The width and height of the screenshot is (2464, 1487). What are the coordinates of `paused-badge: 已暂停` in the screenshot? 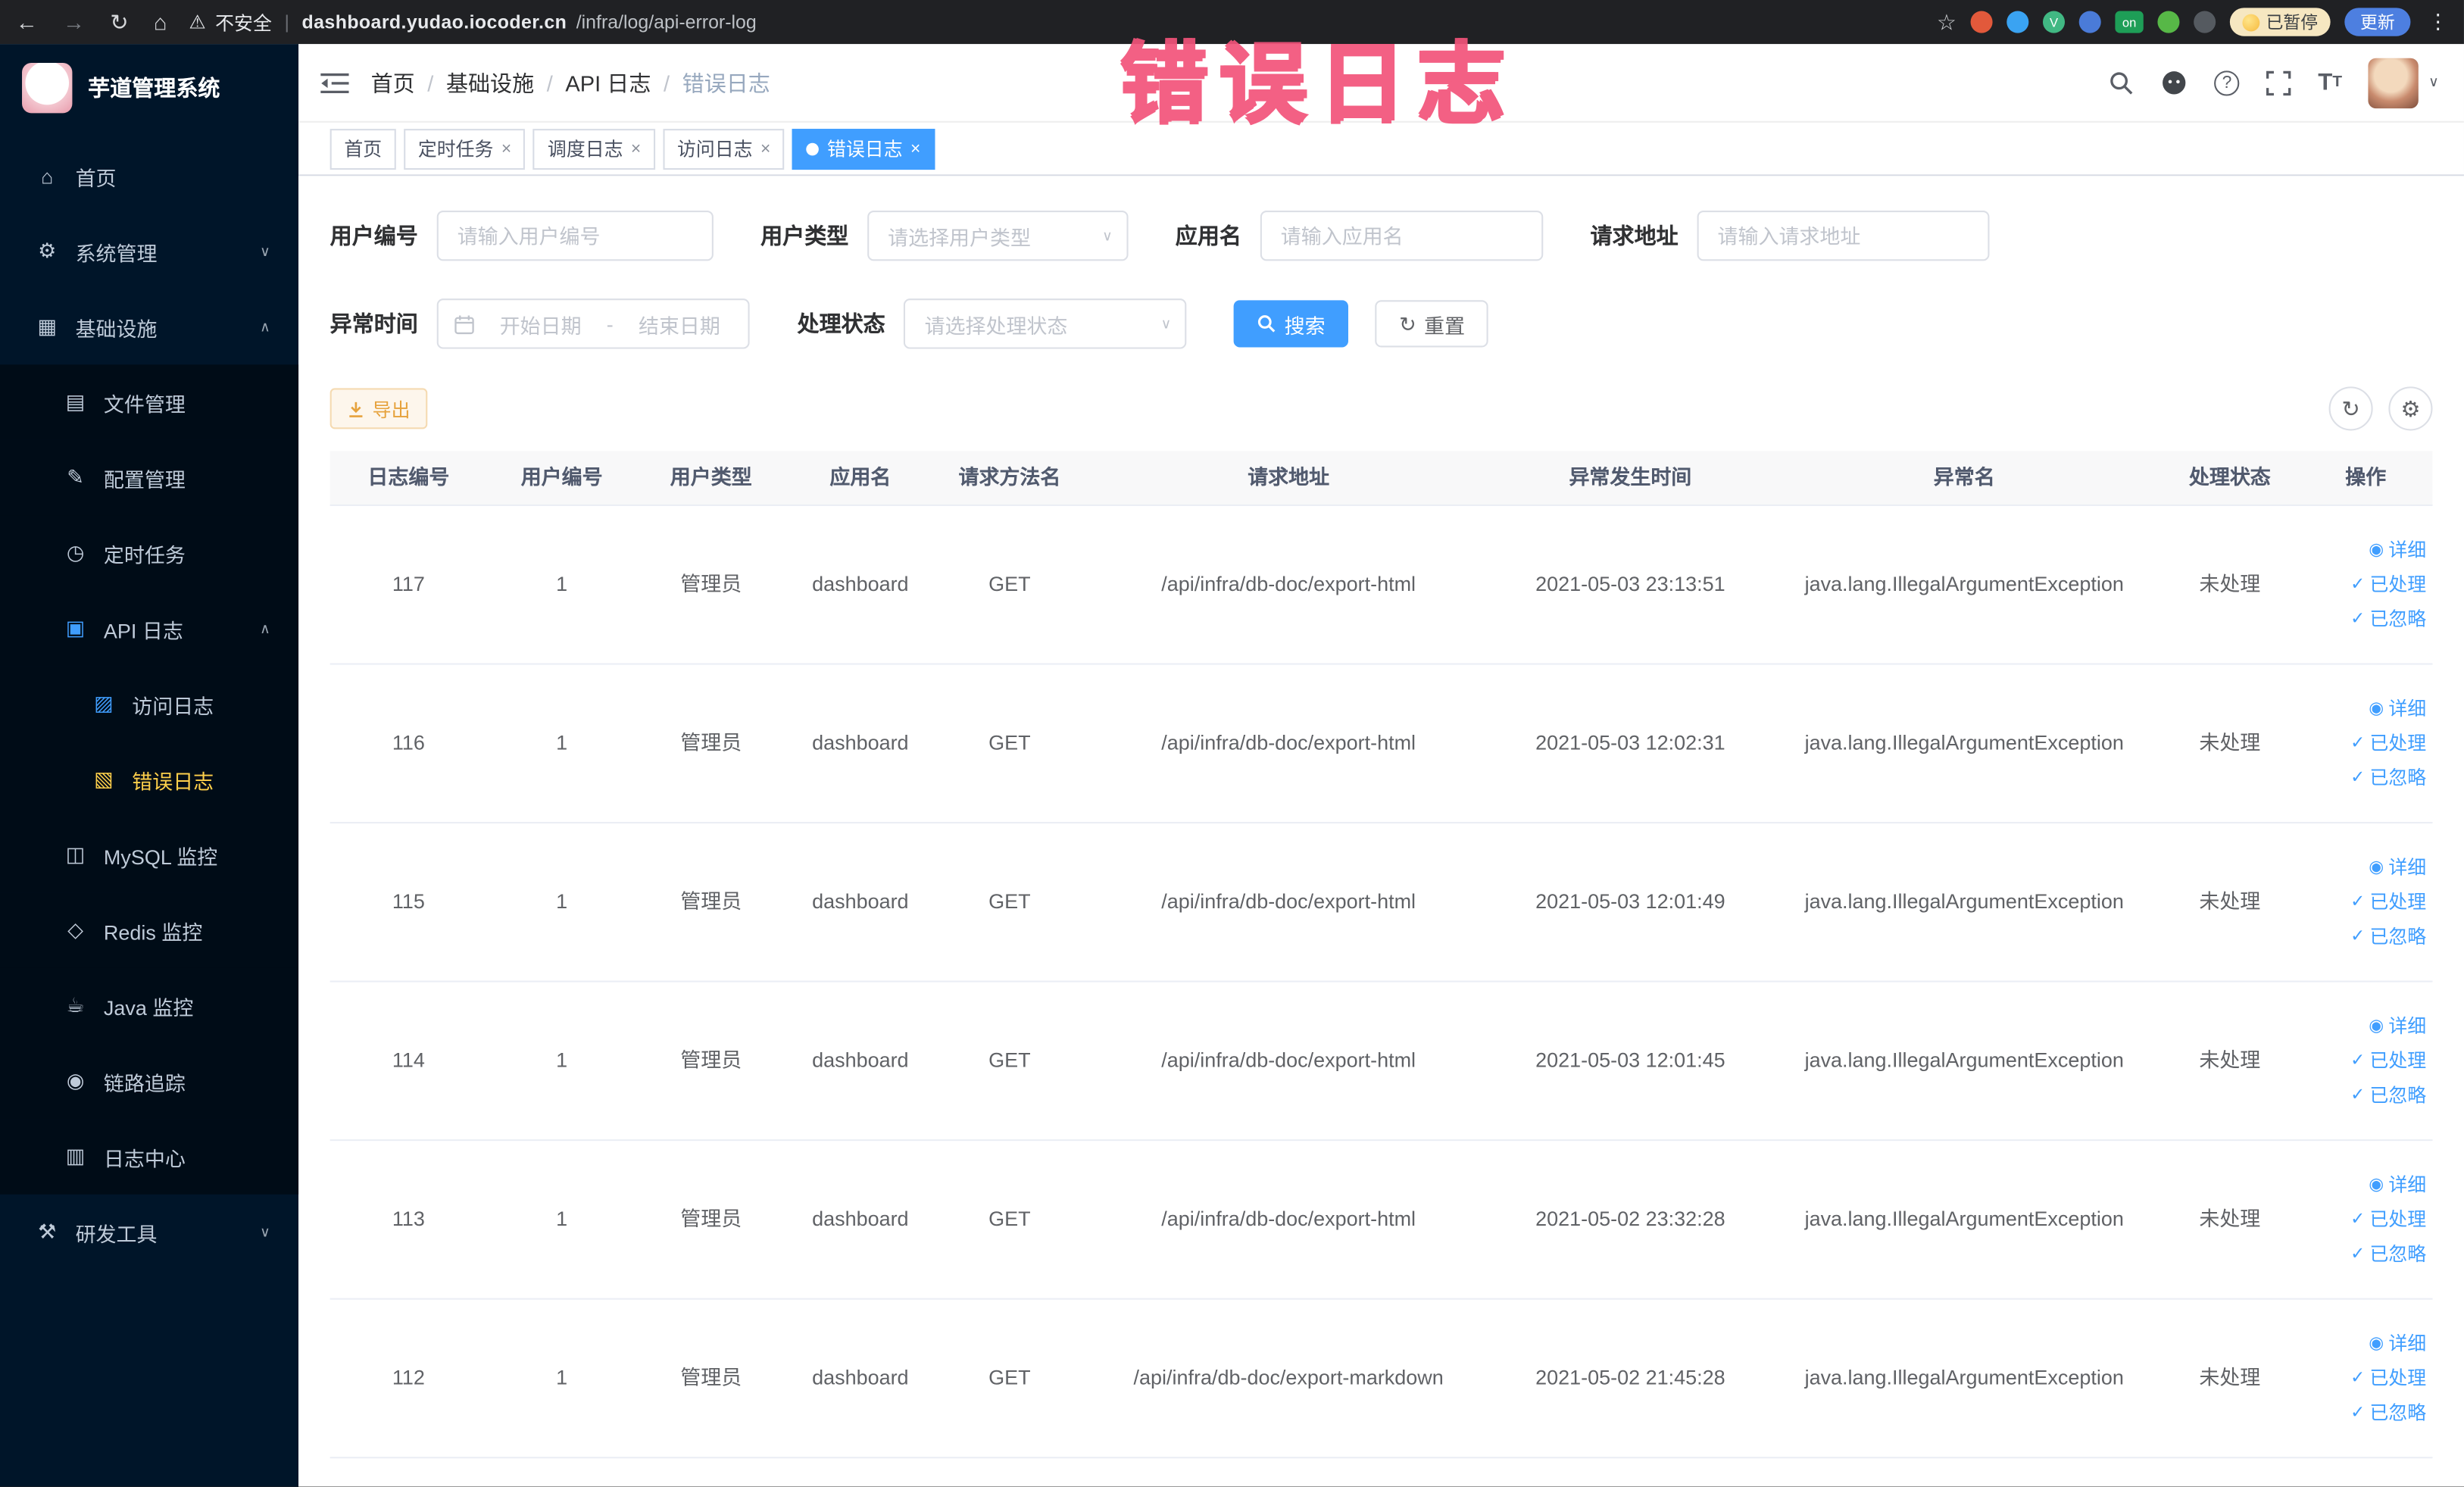 It's located at (2280, 22).